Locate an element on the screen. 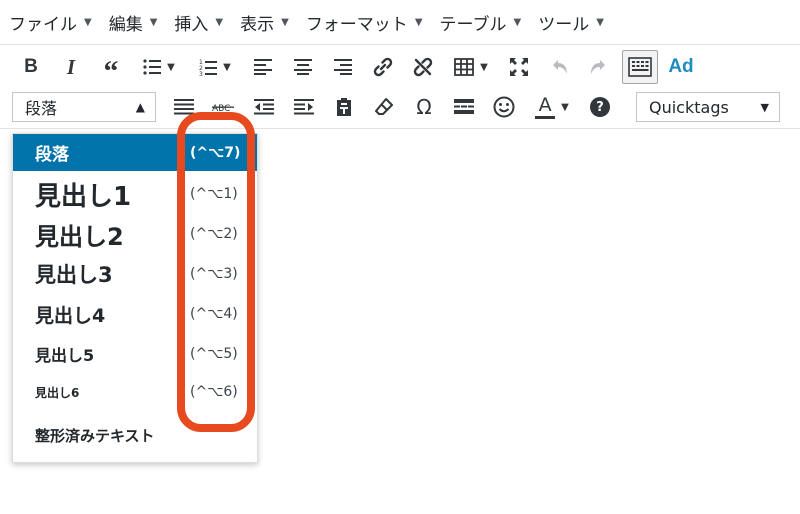 The width and height of the screenshot is (800, 514). format-option-shortcut: (^⌥5) is located at coordinates (214, 354).